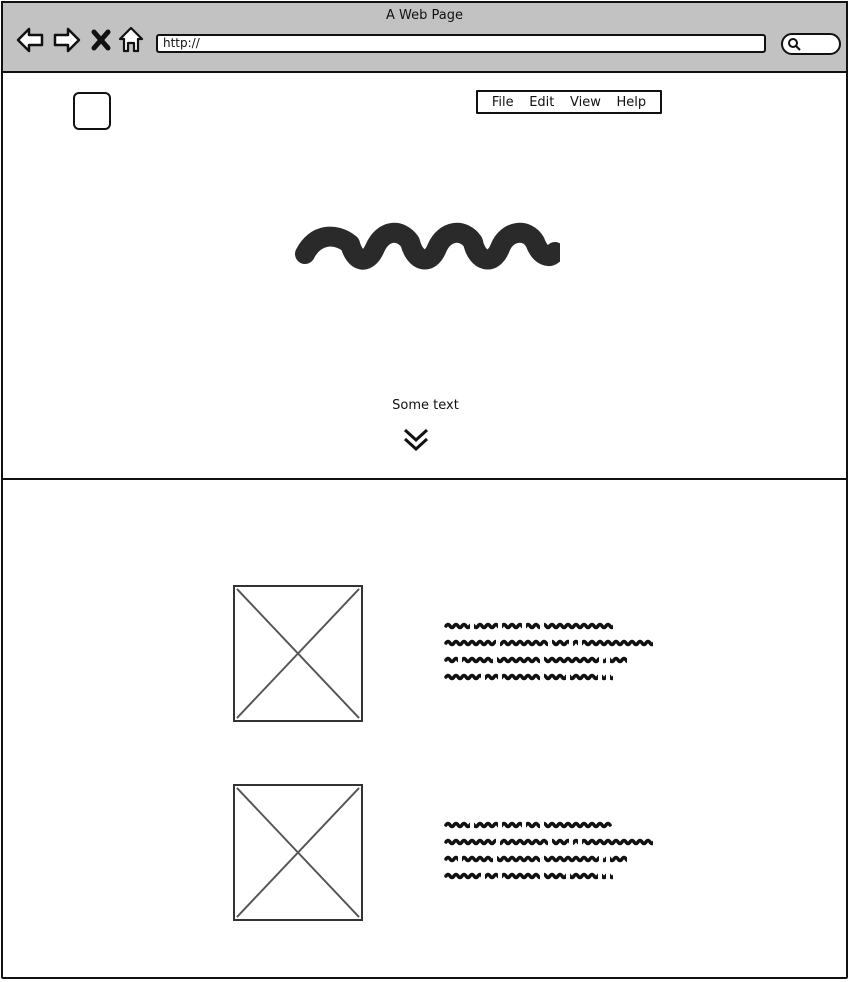 The image size is (851, 982). I want to click on menu-item-edit: Edit, so click(541, 102).